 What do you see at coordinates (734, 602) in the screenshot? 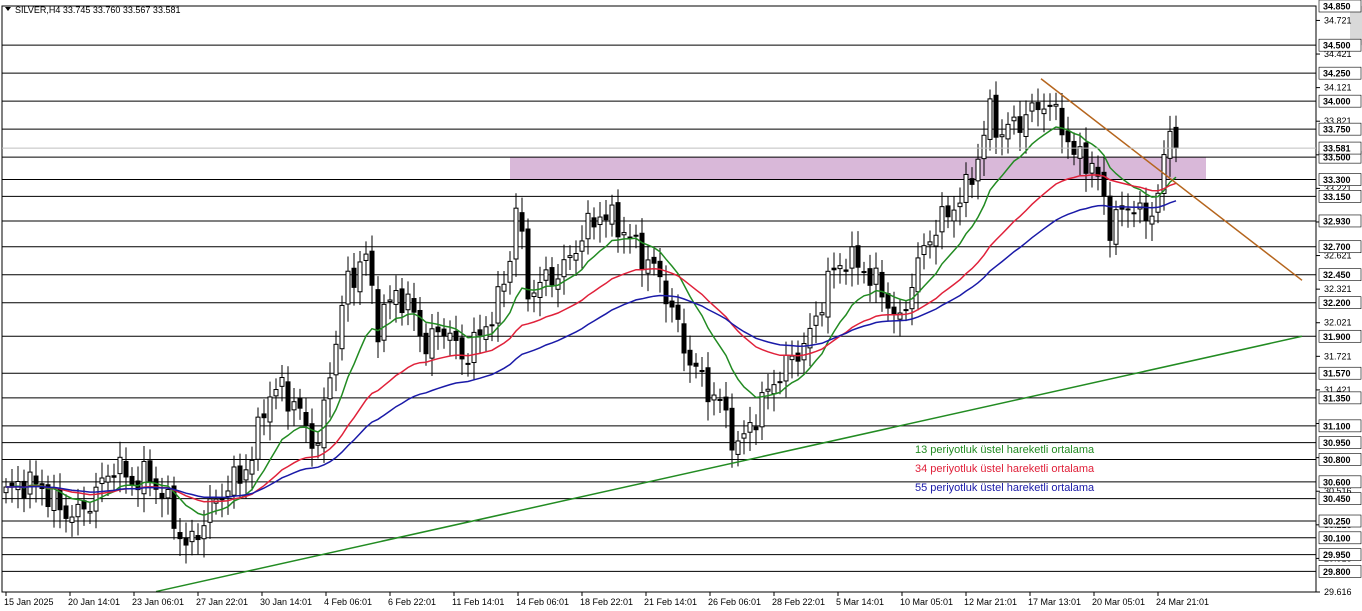
I see `x-tick-label: 26 Feb 06:01` at bounding box center [734, 602].